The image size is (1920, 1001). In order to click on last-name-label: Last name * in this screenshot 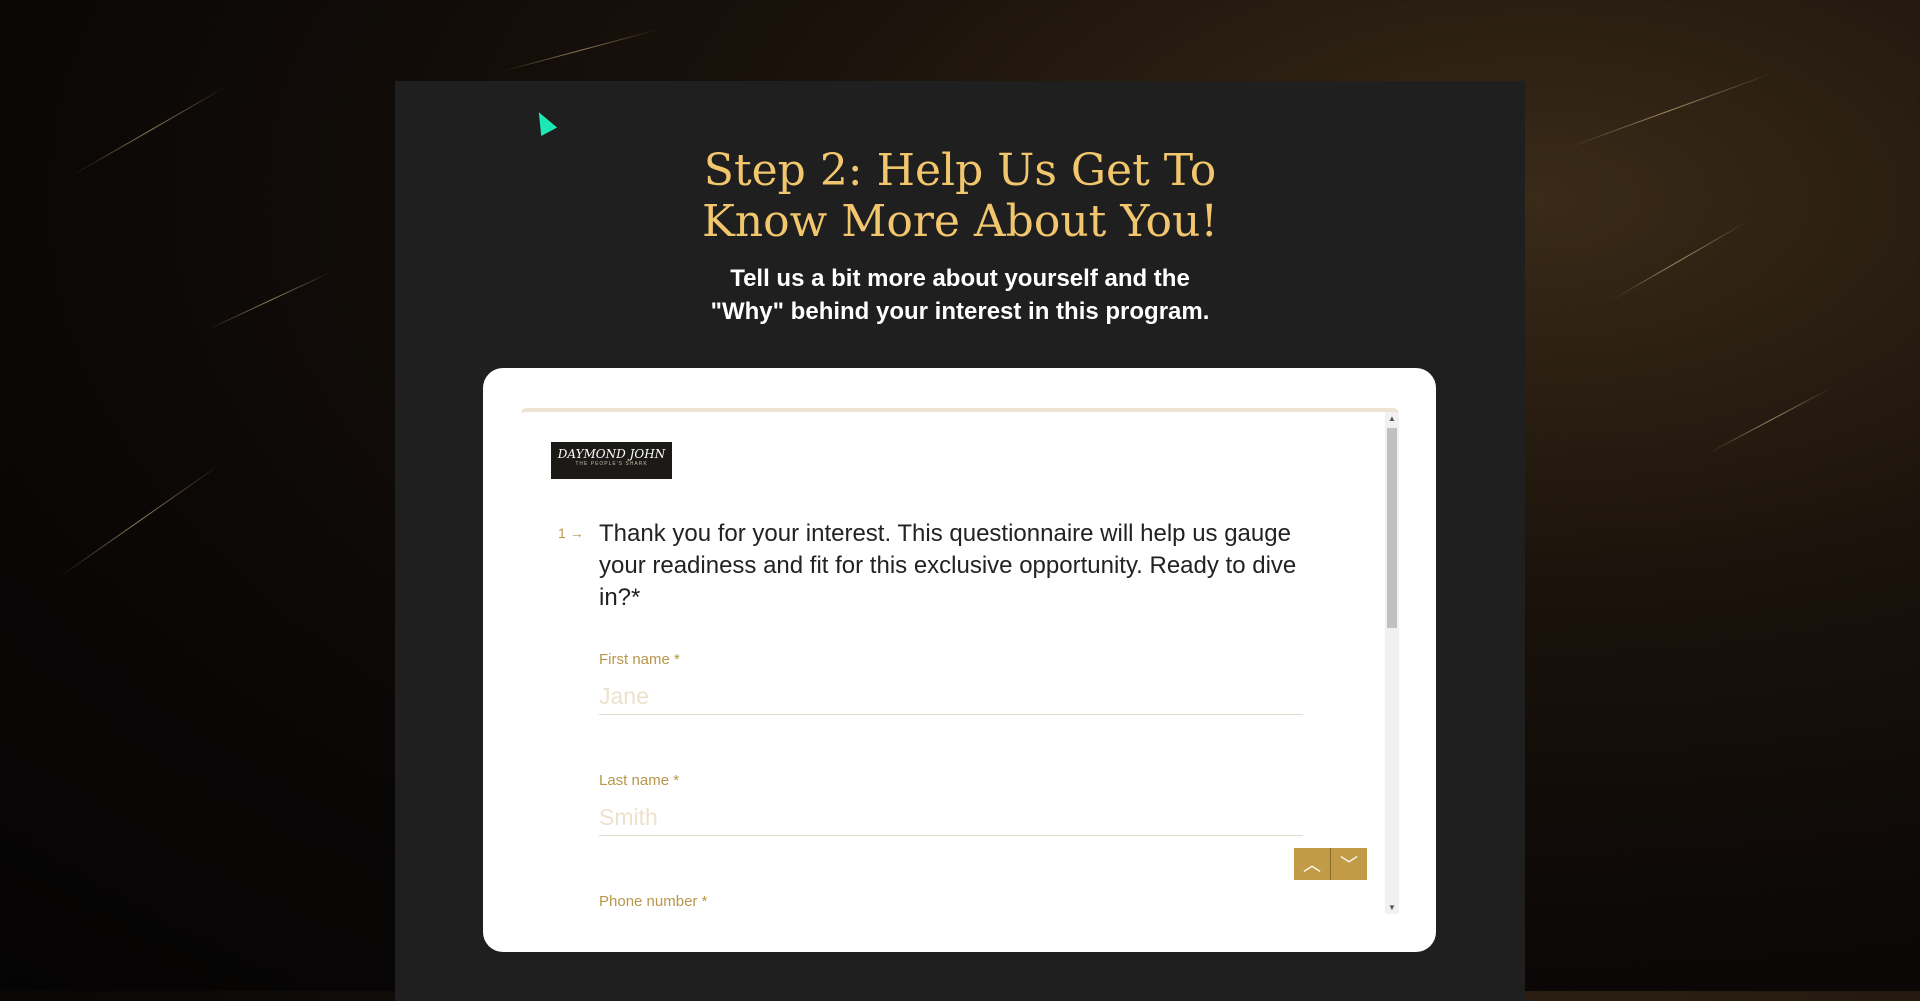, I will do `click(639, 780)`.